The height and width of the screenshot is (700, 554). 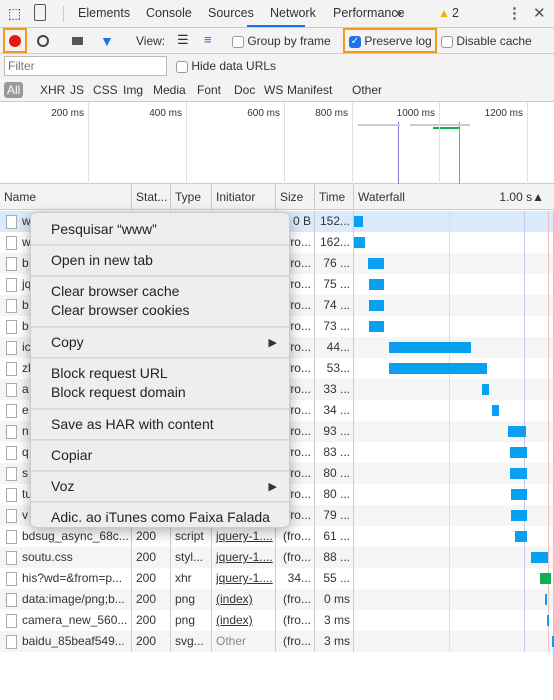 What do you see at coordinates (160, 231) in the screenshot?
I see `context-menu-item: Pesquisar “www”` at bounding box center [160, 231].